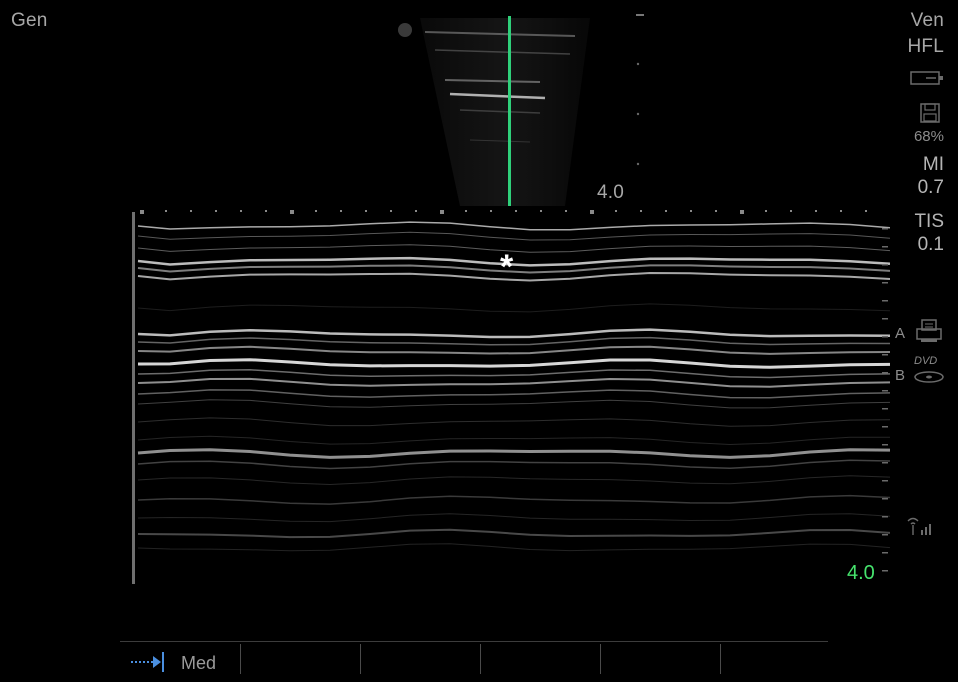 The image size is (958, 682). What do you see at coordinates (928, 136) in the screenshot?
I see `storage-percent: 68%` at bounding box center [928, 136].